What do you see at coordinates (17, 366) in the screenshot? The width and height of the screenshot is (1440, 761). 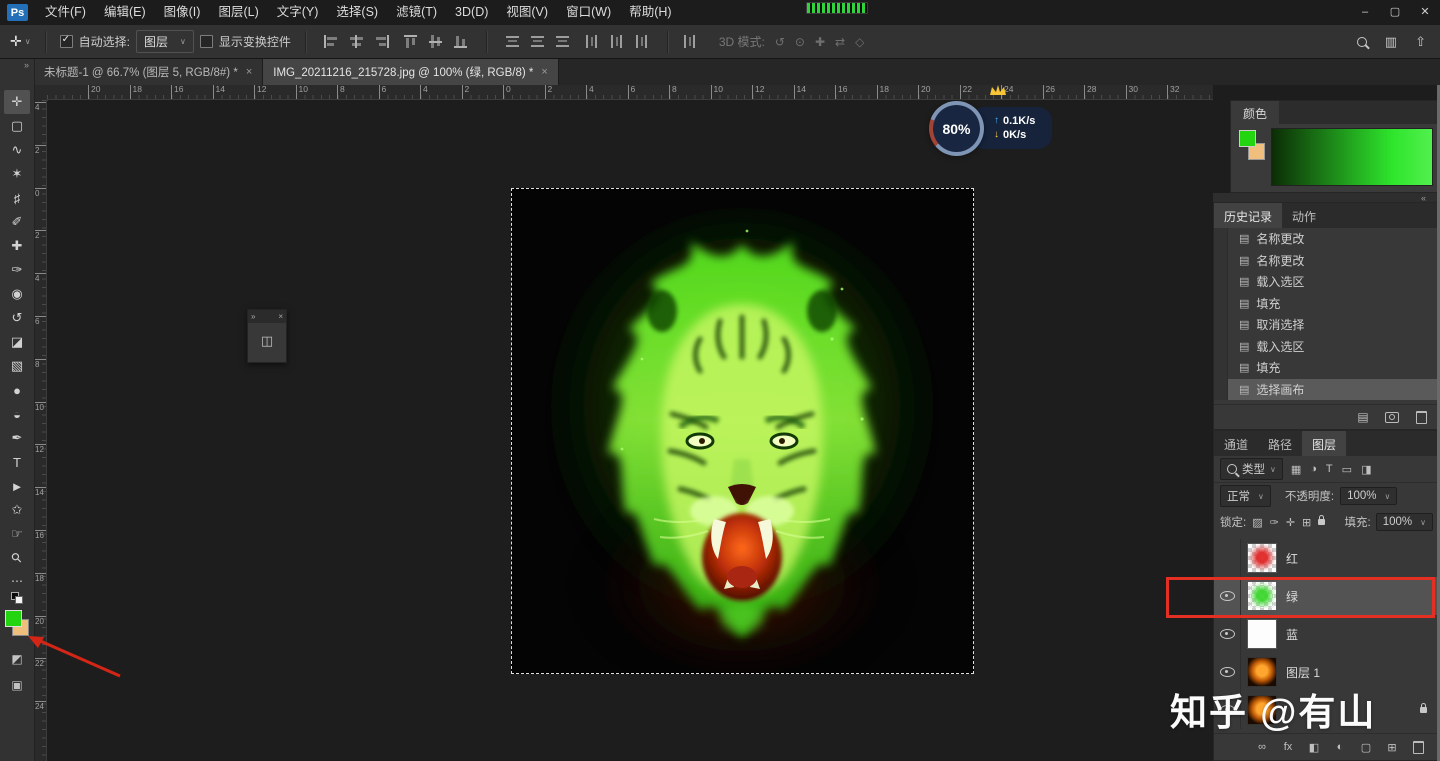 I see `gradient-tool: ▧` at bounding box center [17, 366].